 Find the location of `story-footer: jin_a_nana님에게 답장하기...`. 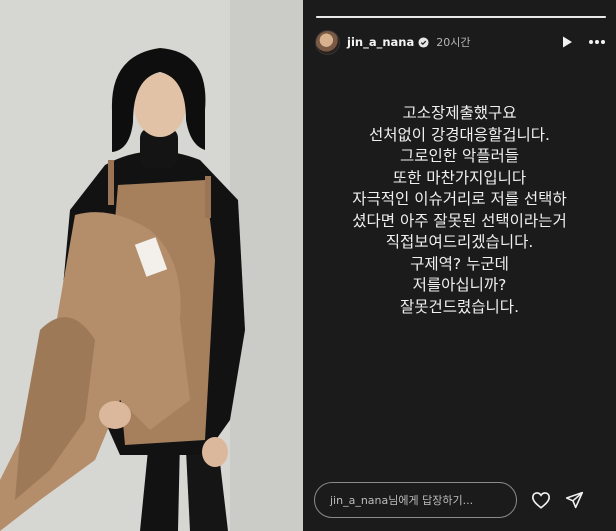

story-footer: jin_a_nana님에게 답장하기... is located at coordinates (459, 500).